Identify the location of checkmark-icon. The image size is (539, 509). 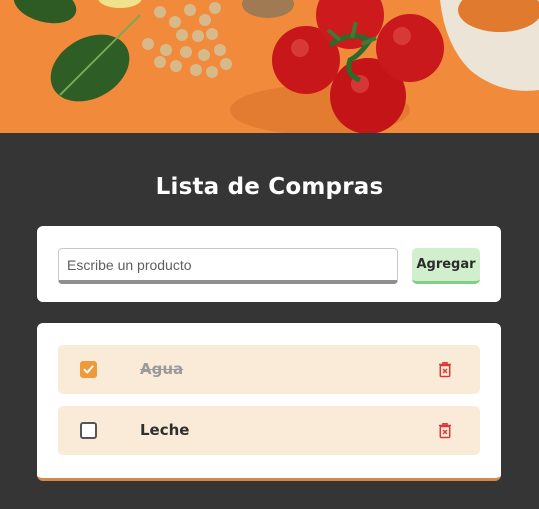
(88, 369).